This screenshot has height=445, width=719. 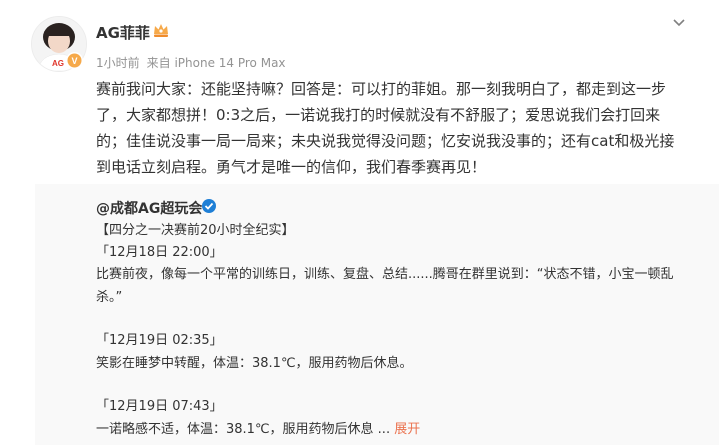 I want to click on expand-link: 展开, so click(x=407, y=429).